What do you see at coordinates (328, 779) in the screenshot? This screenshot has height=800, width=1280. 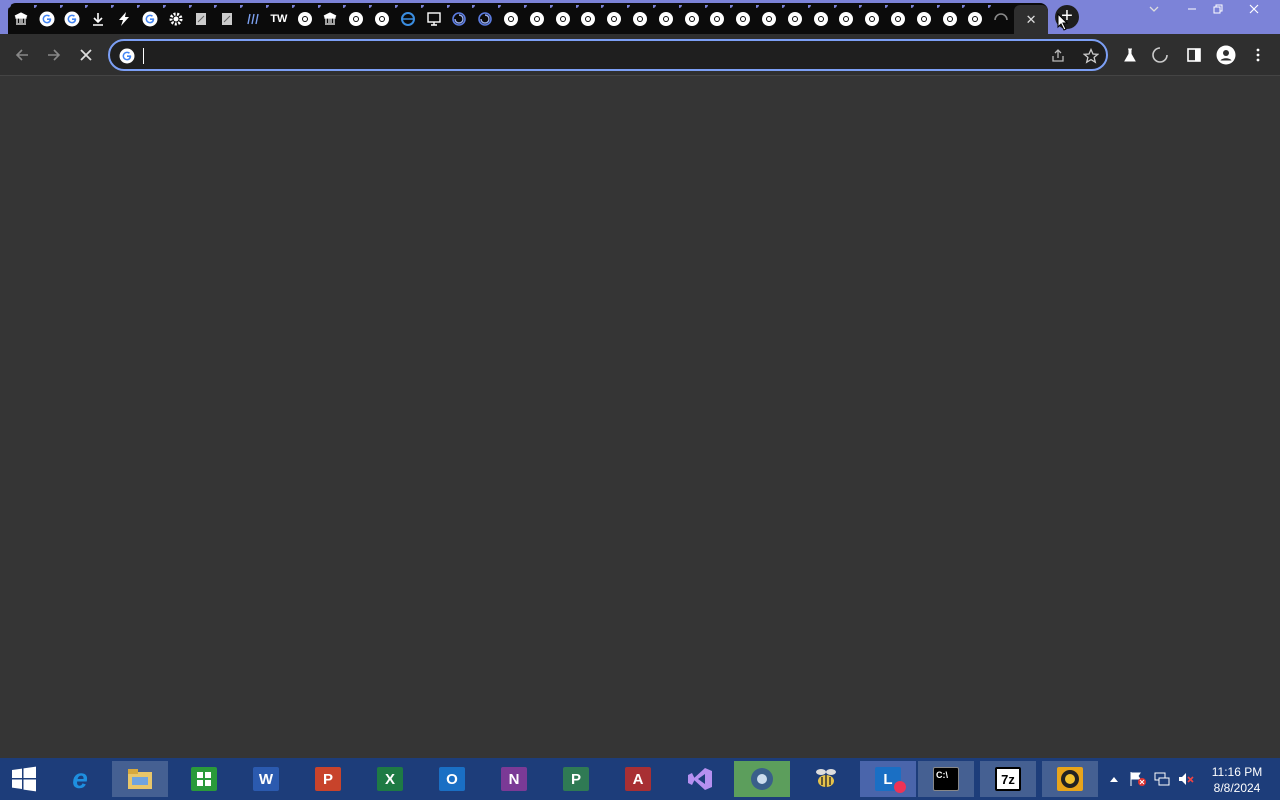 I see `taskbar-powerpoint: P` at bounding box center [328, 779].